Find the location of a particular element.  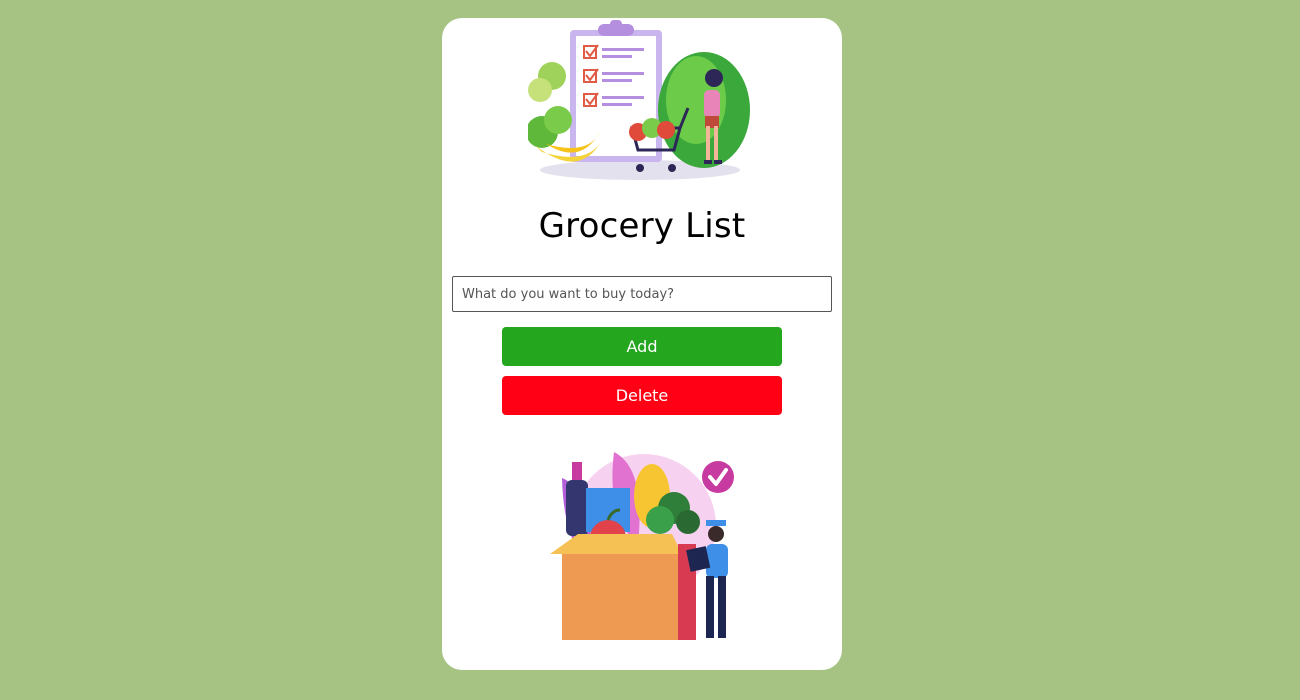

add-button: Add is located at coordinates (642, 346).